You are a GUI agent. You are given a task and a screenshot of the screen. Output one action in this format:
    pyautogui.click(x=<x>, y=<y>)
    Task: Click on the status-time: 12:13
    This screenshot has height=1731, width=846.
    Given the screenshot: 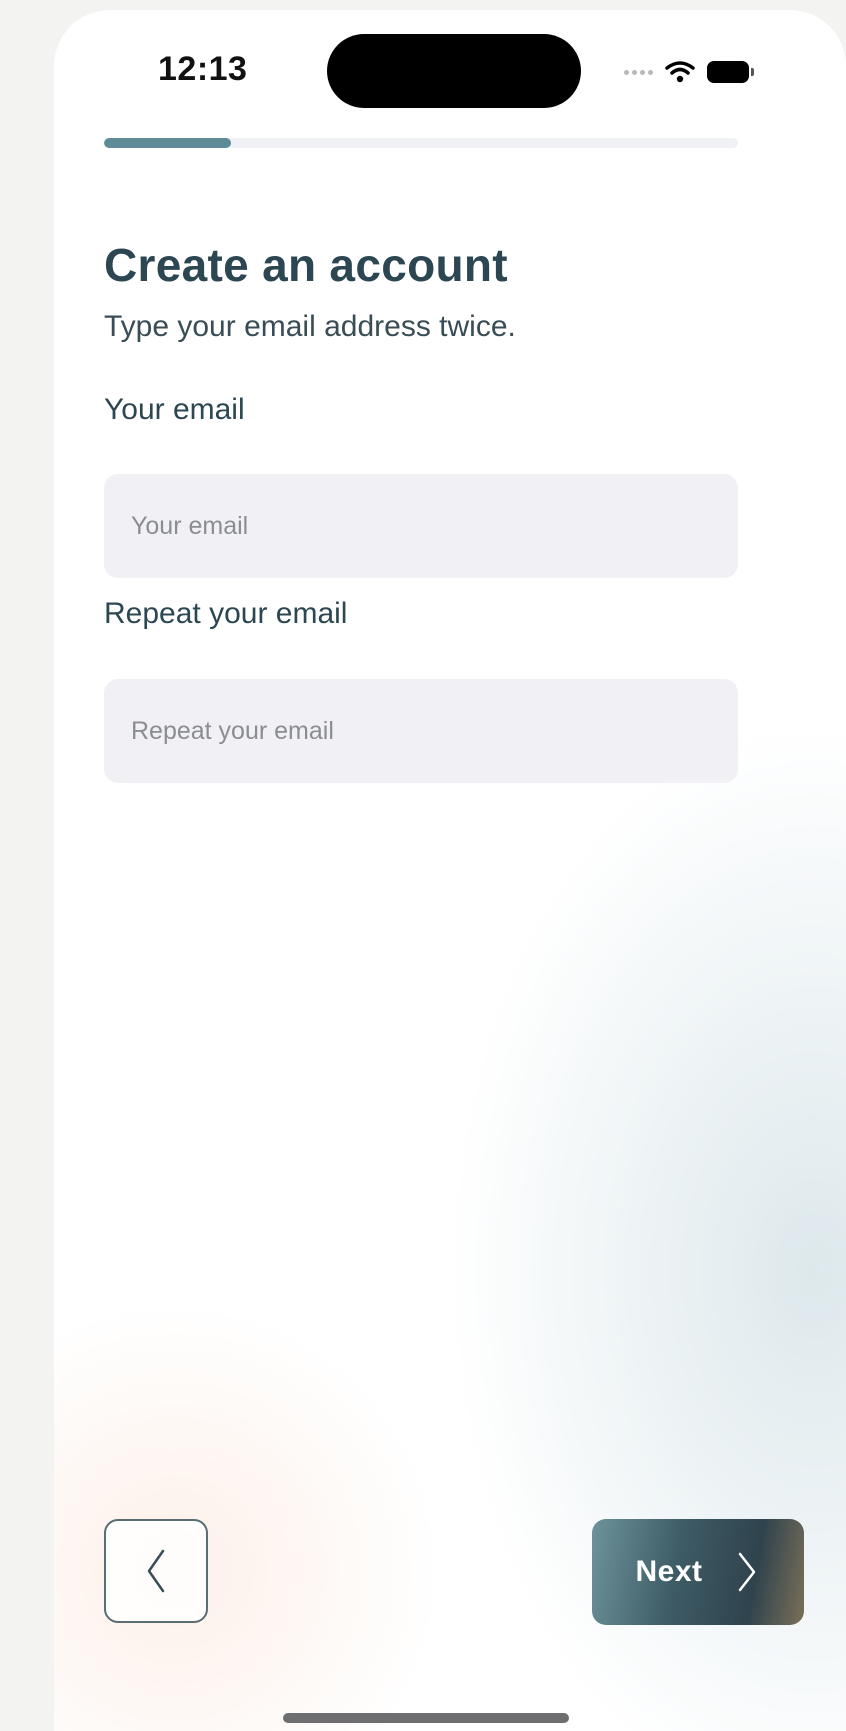 What is the action you would take?
    pyautogui.click(x=203, y=69)
    